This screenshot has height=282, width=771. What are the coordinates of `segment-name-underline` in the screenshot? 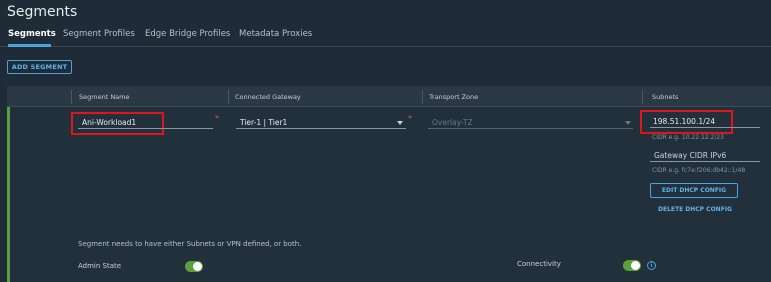 It's located at (145, 128).